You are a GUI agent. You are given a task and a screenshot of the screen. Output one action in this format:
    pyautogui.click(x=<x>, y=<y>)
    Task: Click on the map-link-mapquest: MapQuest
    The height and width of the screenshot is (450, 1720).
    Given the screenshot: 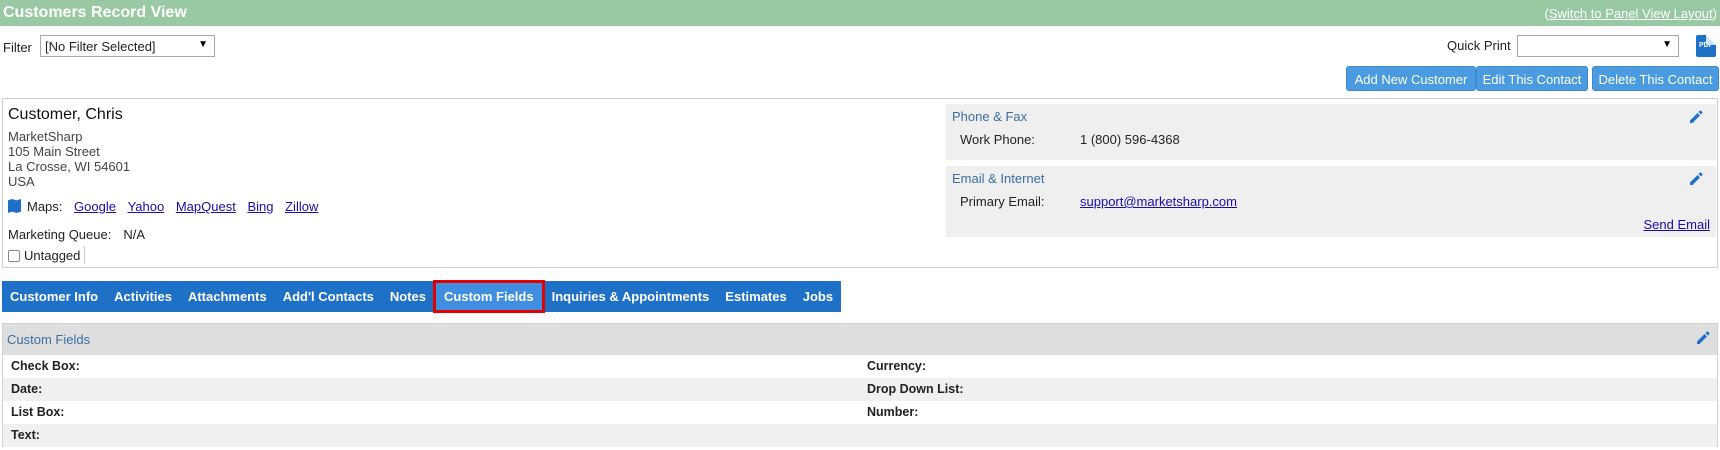 What is the action you would take?
    pyautogui.click(x=206, y=206)
    